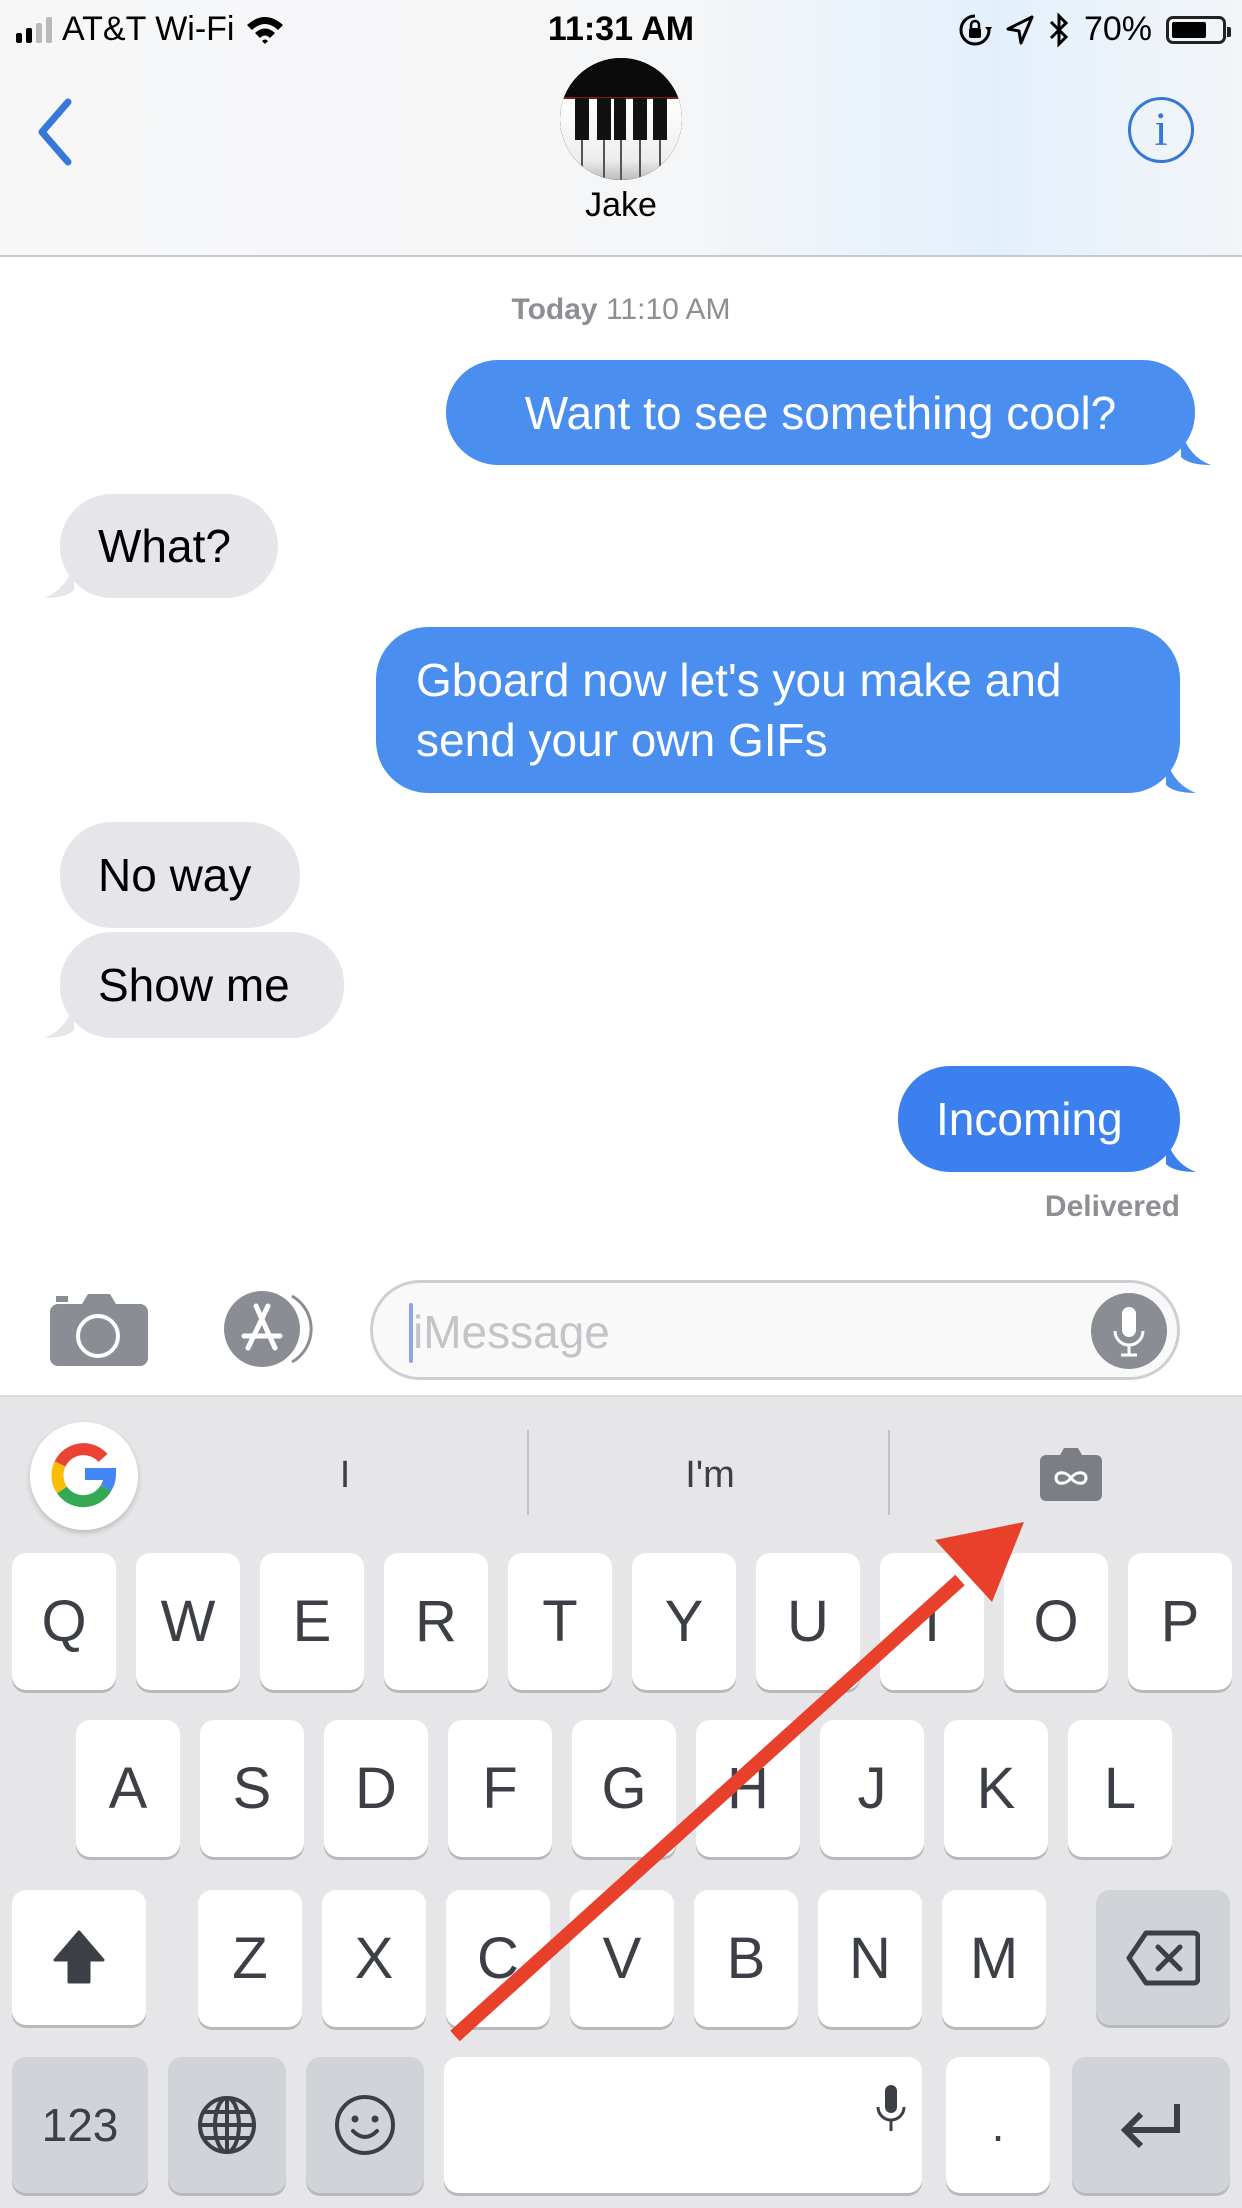  I want to click on info-button: i, so click(1161, 130).